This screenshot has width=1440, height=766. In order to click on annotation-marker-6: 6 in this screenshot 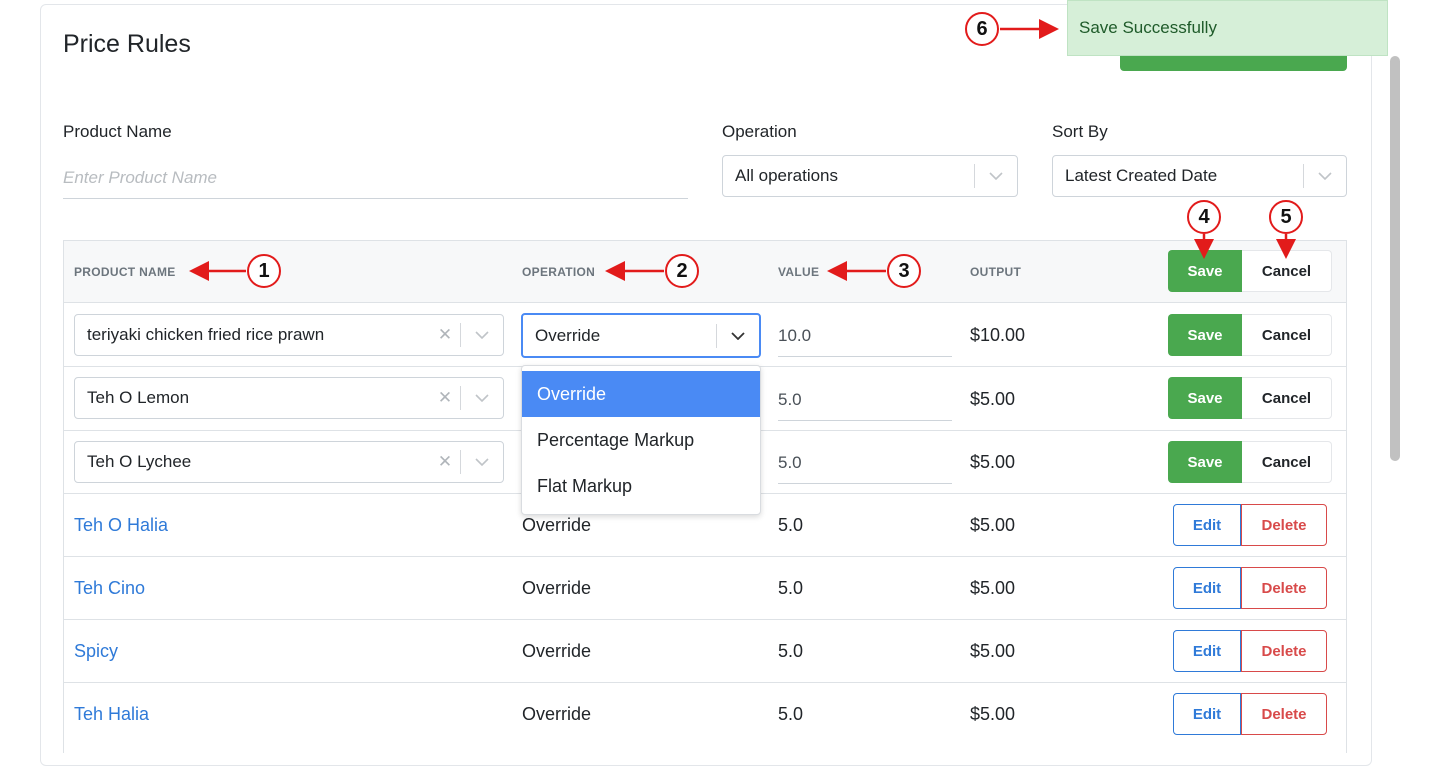, I will do `click(982, 29)`.